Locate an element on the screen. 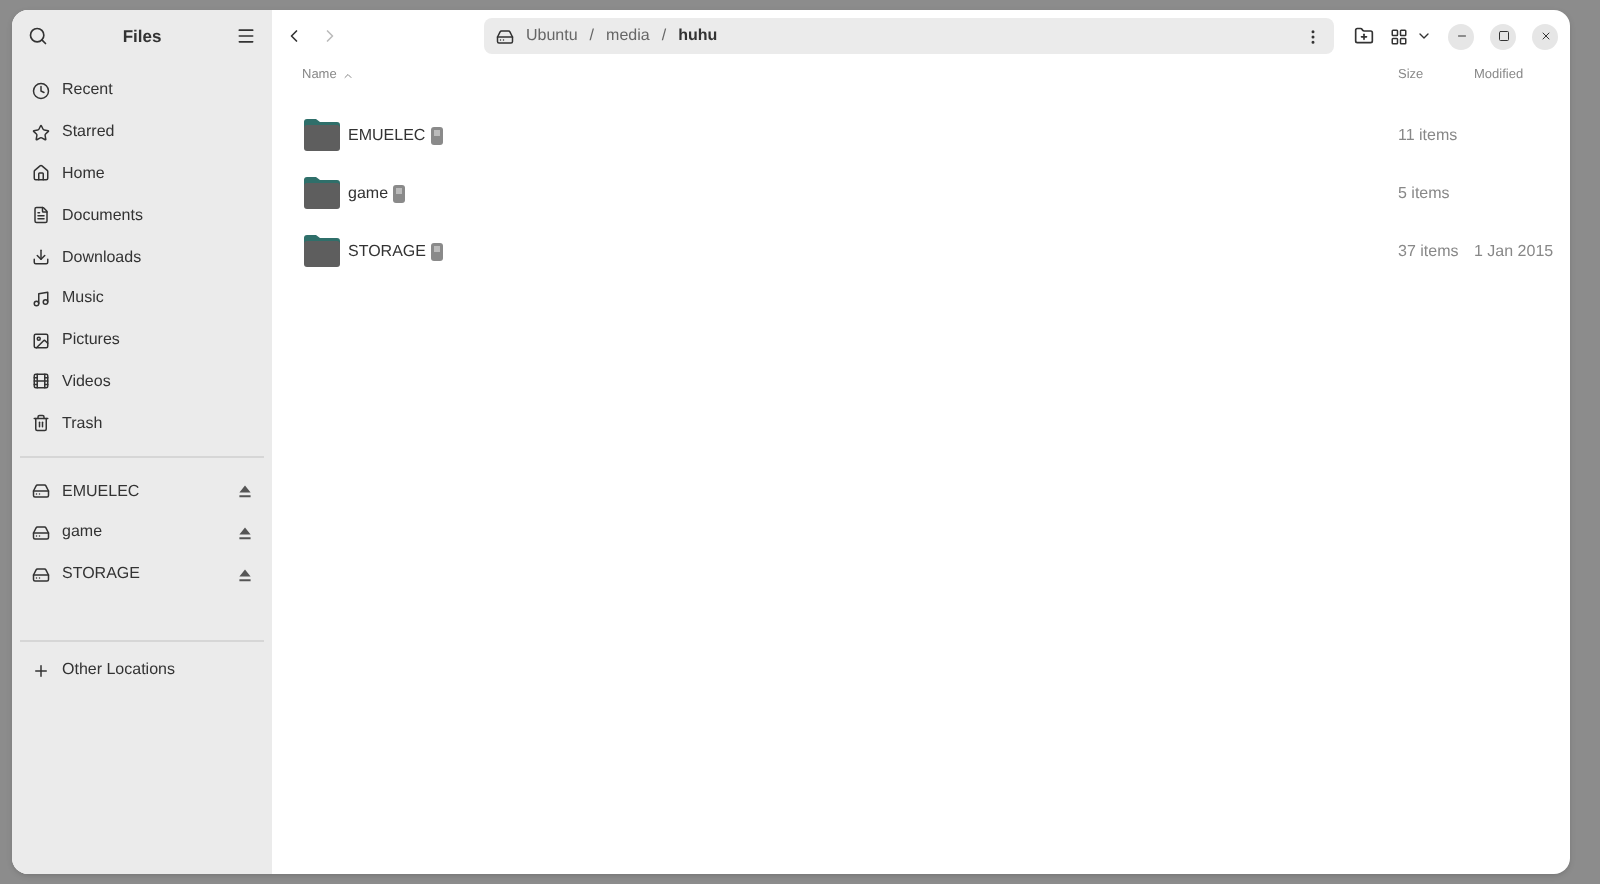 Image resolution: width=1600 pixels, height=884 pixels. maximize-icon is located at coordinates (1503, 36).